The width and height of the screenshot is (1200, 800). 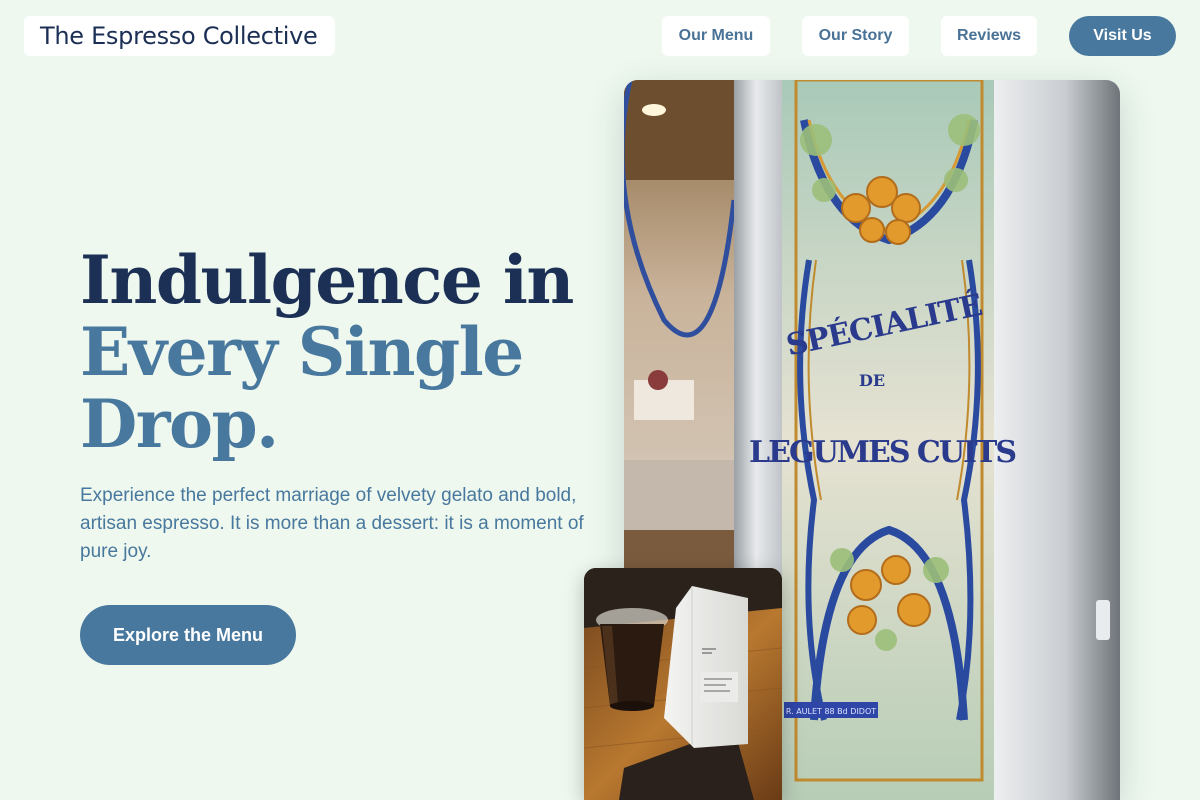 I want to click on hero-coffee-photo, so click(x=683, y=684).